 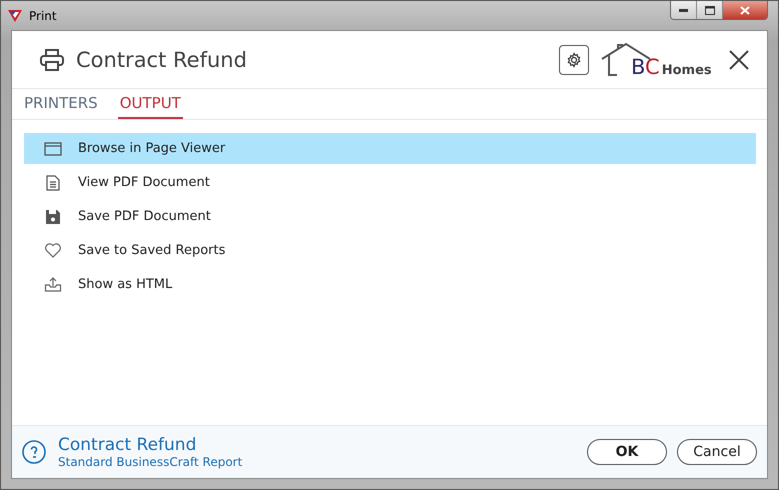 What do you see at coordinates (53, 216) in the screenshot?
I see `save-icon` at bounding box center [53, 216].